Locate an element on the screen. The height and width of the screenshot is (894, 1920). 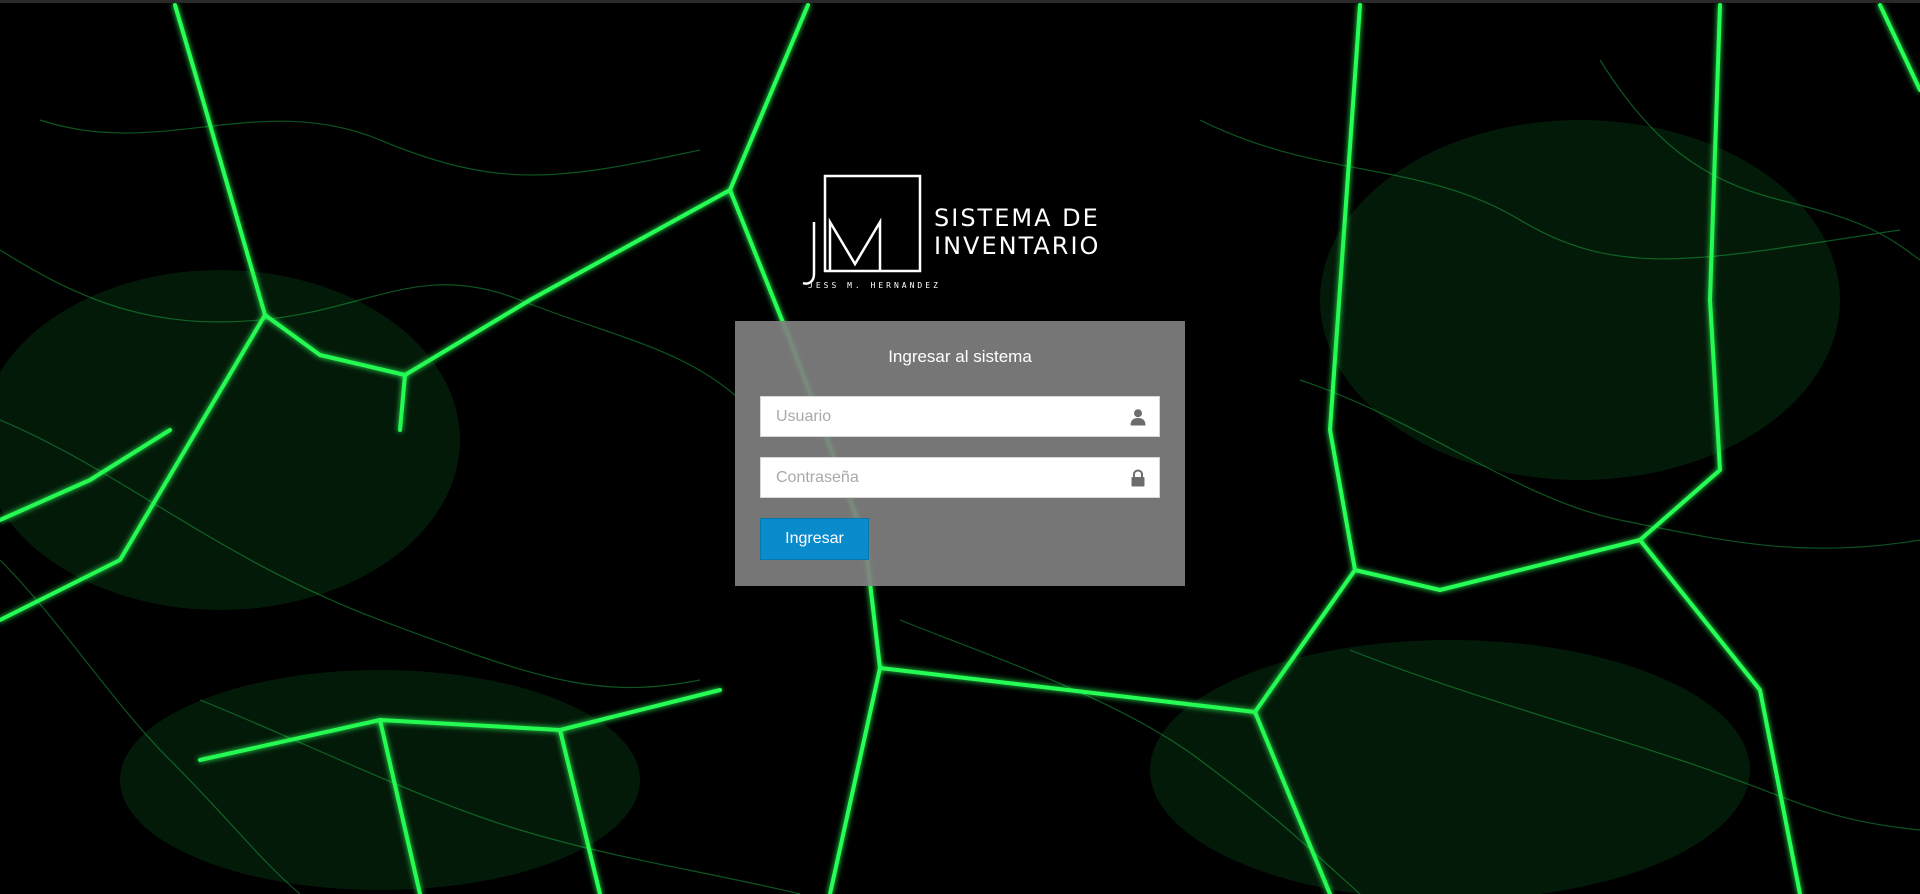
brand-title-line2: INVENTARIO is located at coordinates (1017, 246).